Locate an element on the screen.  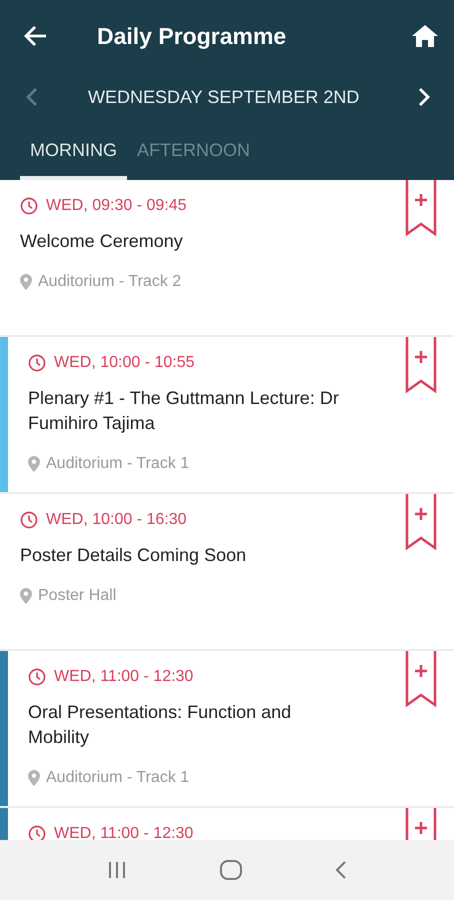
back-arrow-icon is located at coordinates (36, 36).